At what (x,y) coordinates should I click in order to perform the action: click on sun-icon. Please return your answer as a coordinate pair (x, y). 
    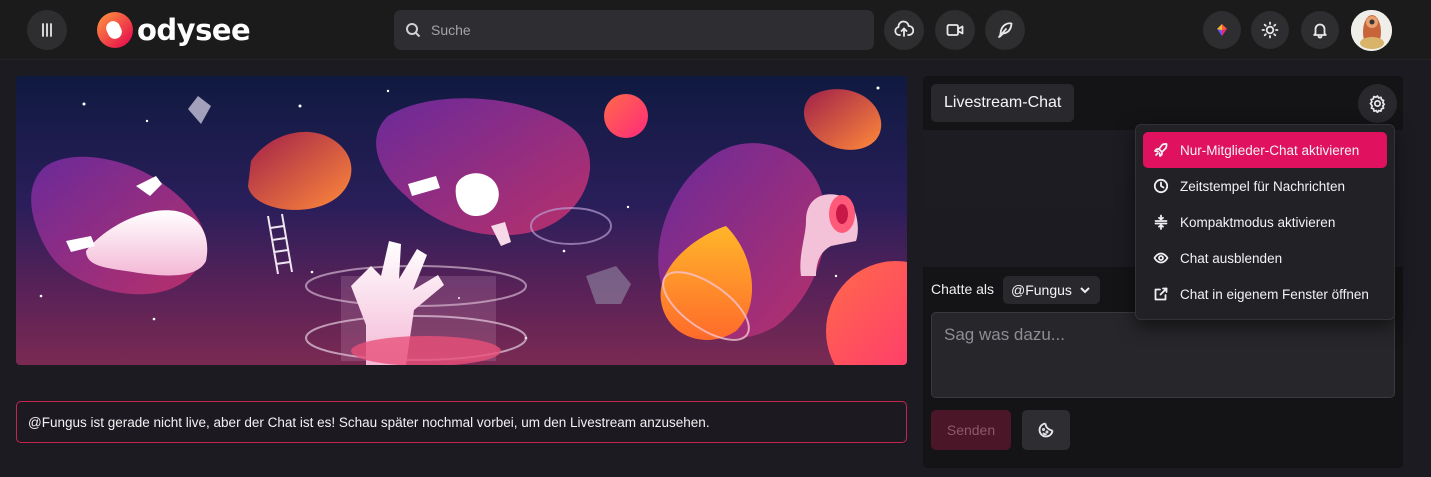
    Looking at the image, I should click on (1270, 30).